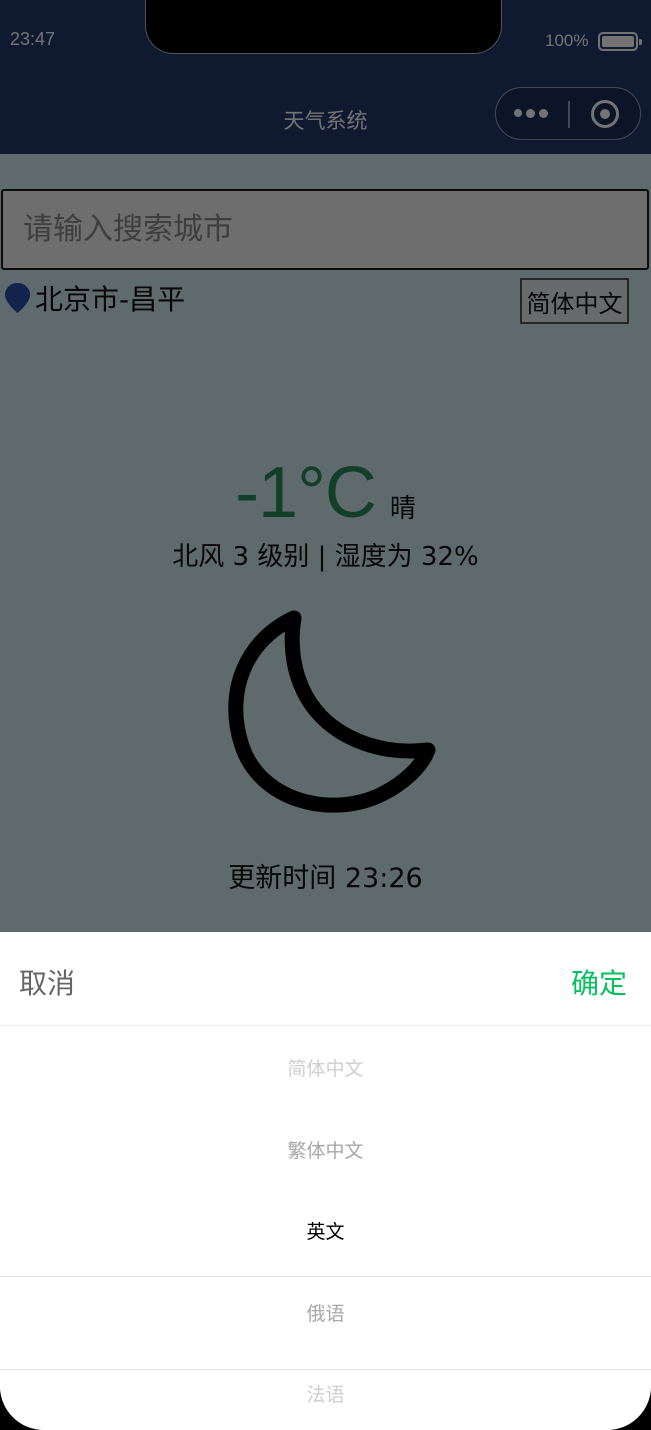  What do you see at coordinates (332, 711) in the screenshot?
I see `moon-icon` at bounding box center [332, 711].